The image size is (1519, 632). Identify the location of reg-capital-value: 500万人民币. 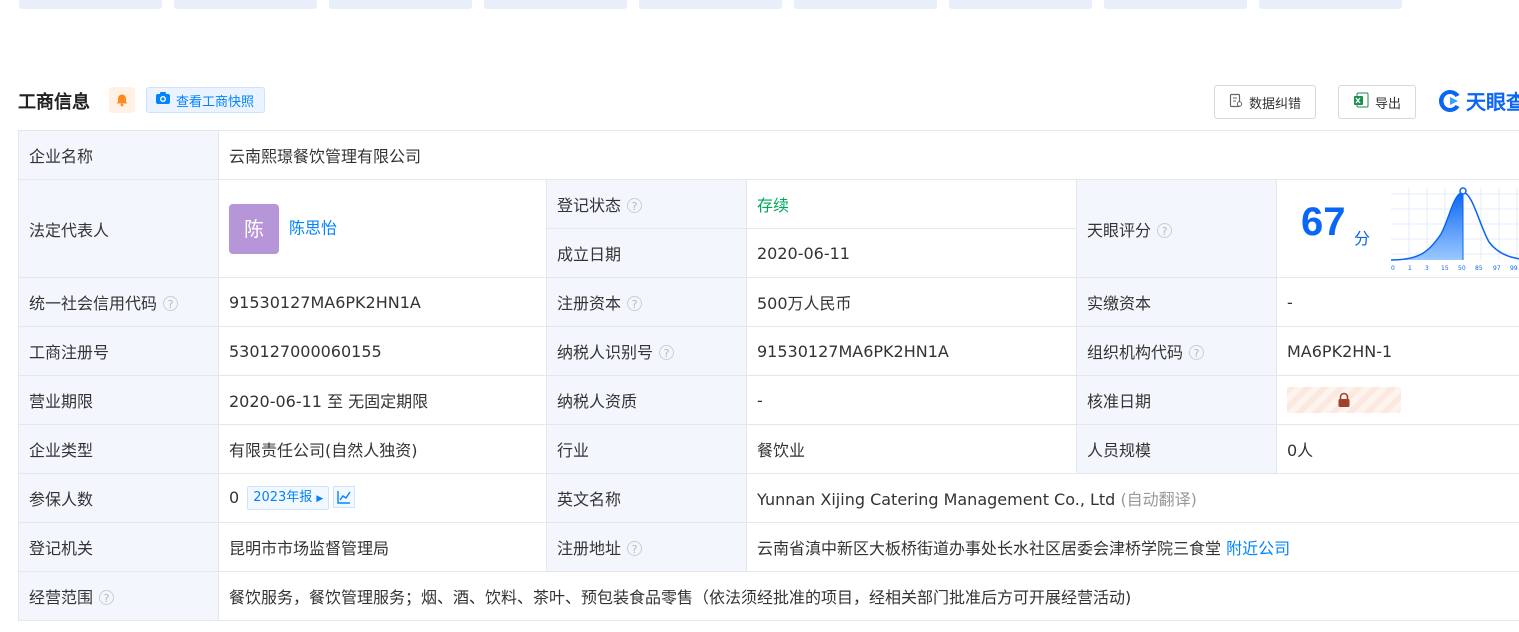
(911, 302).